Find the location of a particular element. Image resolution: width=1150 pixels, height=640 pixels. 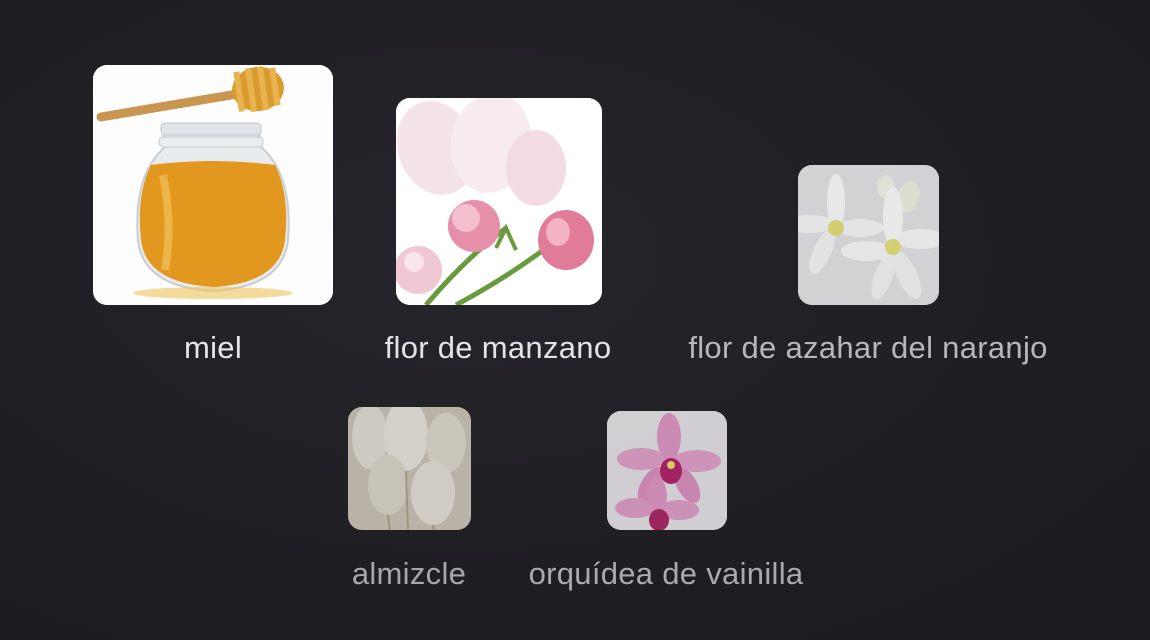

note-label: miel is located at coordinates (213, 347).